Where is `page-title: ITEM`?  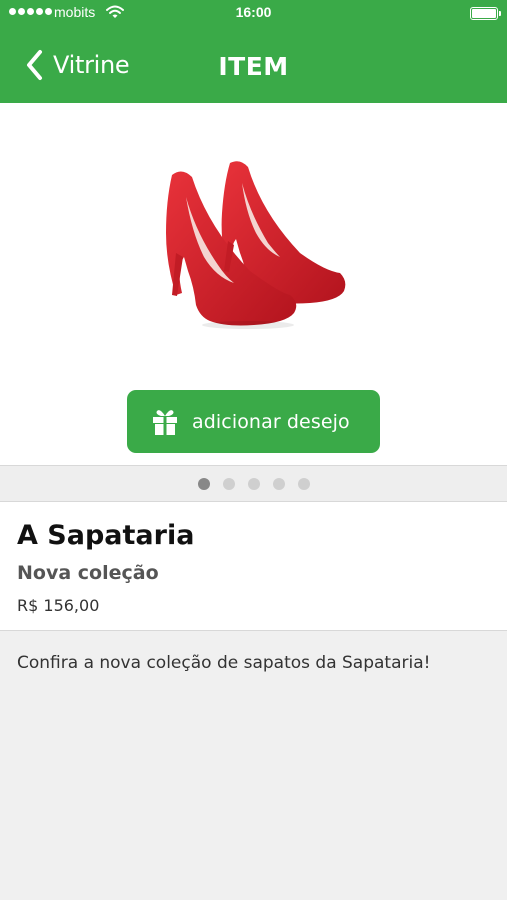
page-title: ITEM is located at coordinates (253, 66).